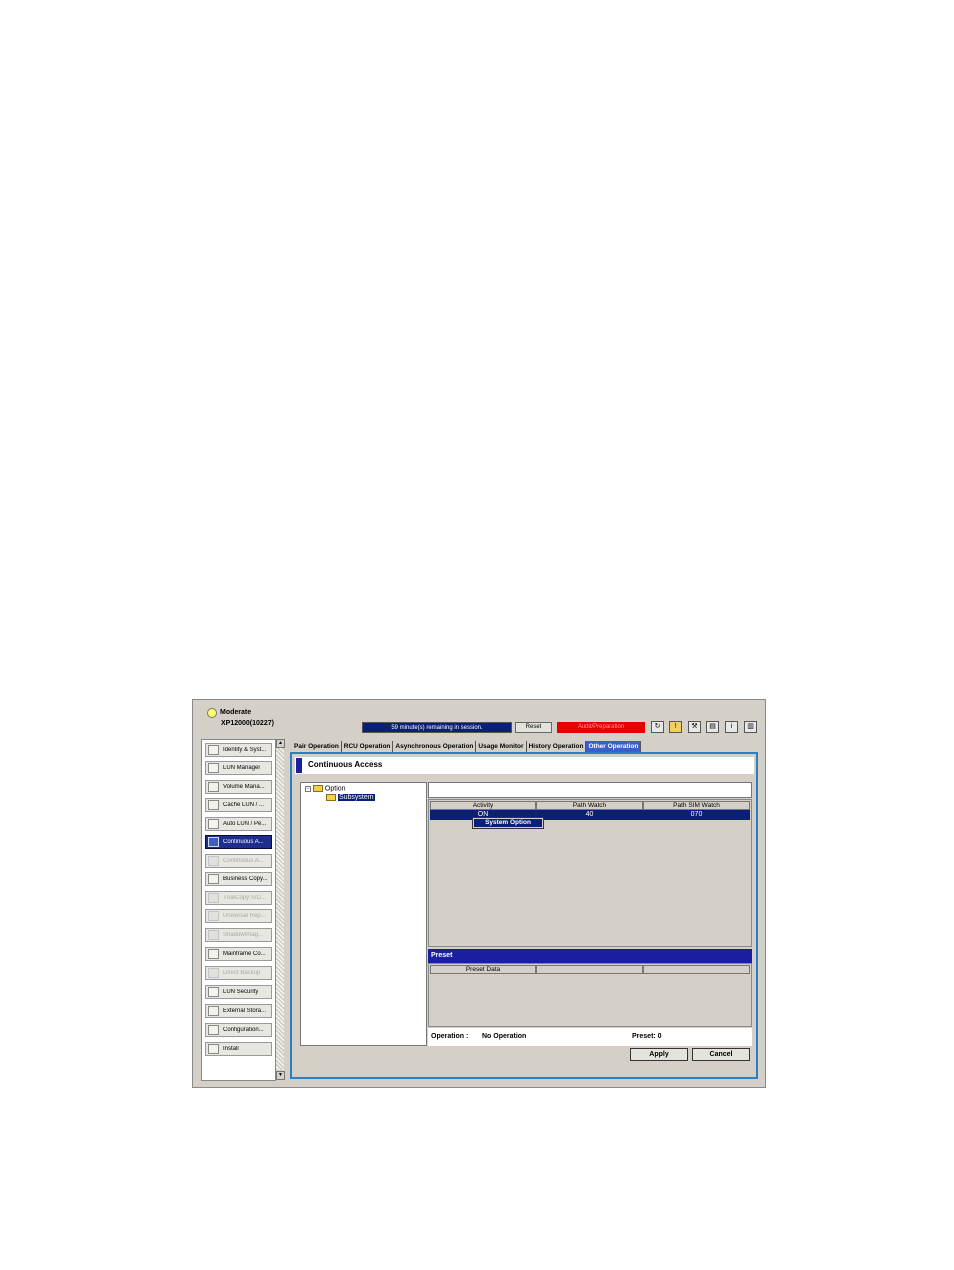 This screenshot has height=1270, width=954. Describe the element at coordinates (557, 746) in the screenshot. I see `tab-history-operation: History Operation` at that location.